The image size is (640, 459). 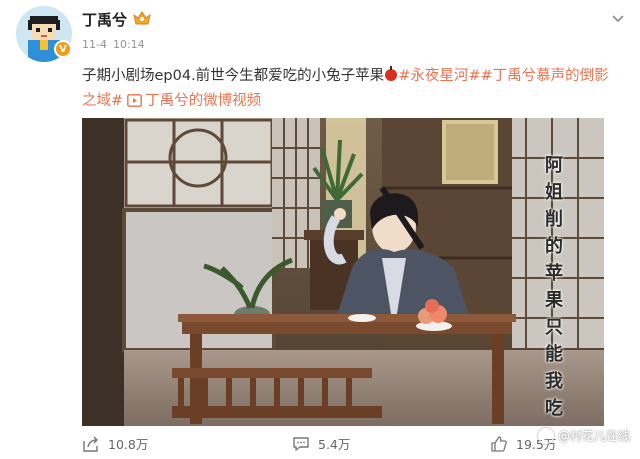 What do you see at coordinates (90, 444) in the screenshot?
I see `share-icon` at bounding box center [90, 444].